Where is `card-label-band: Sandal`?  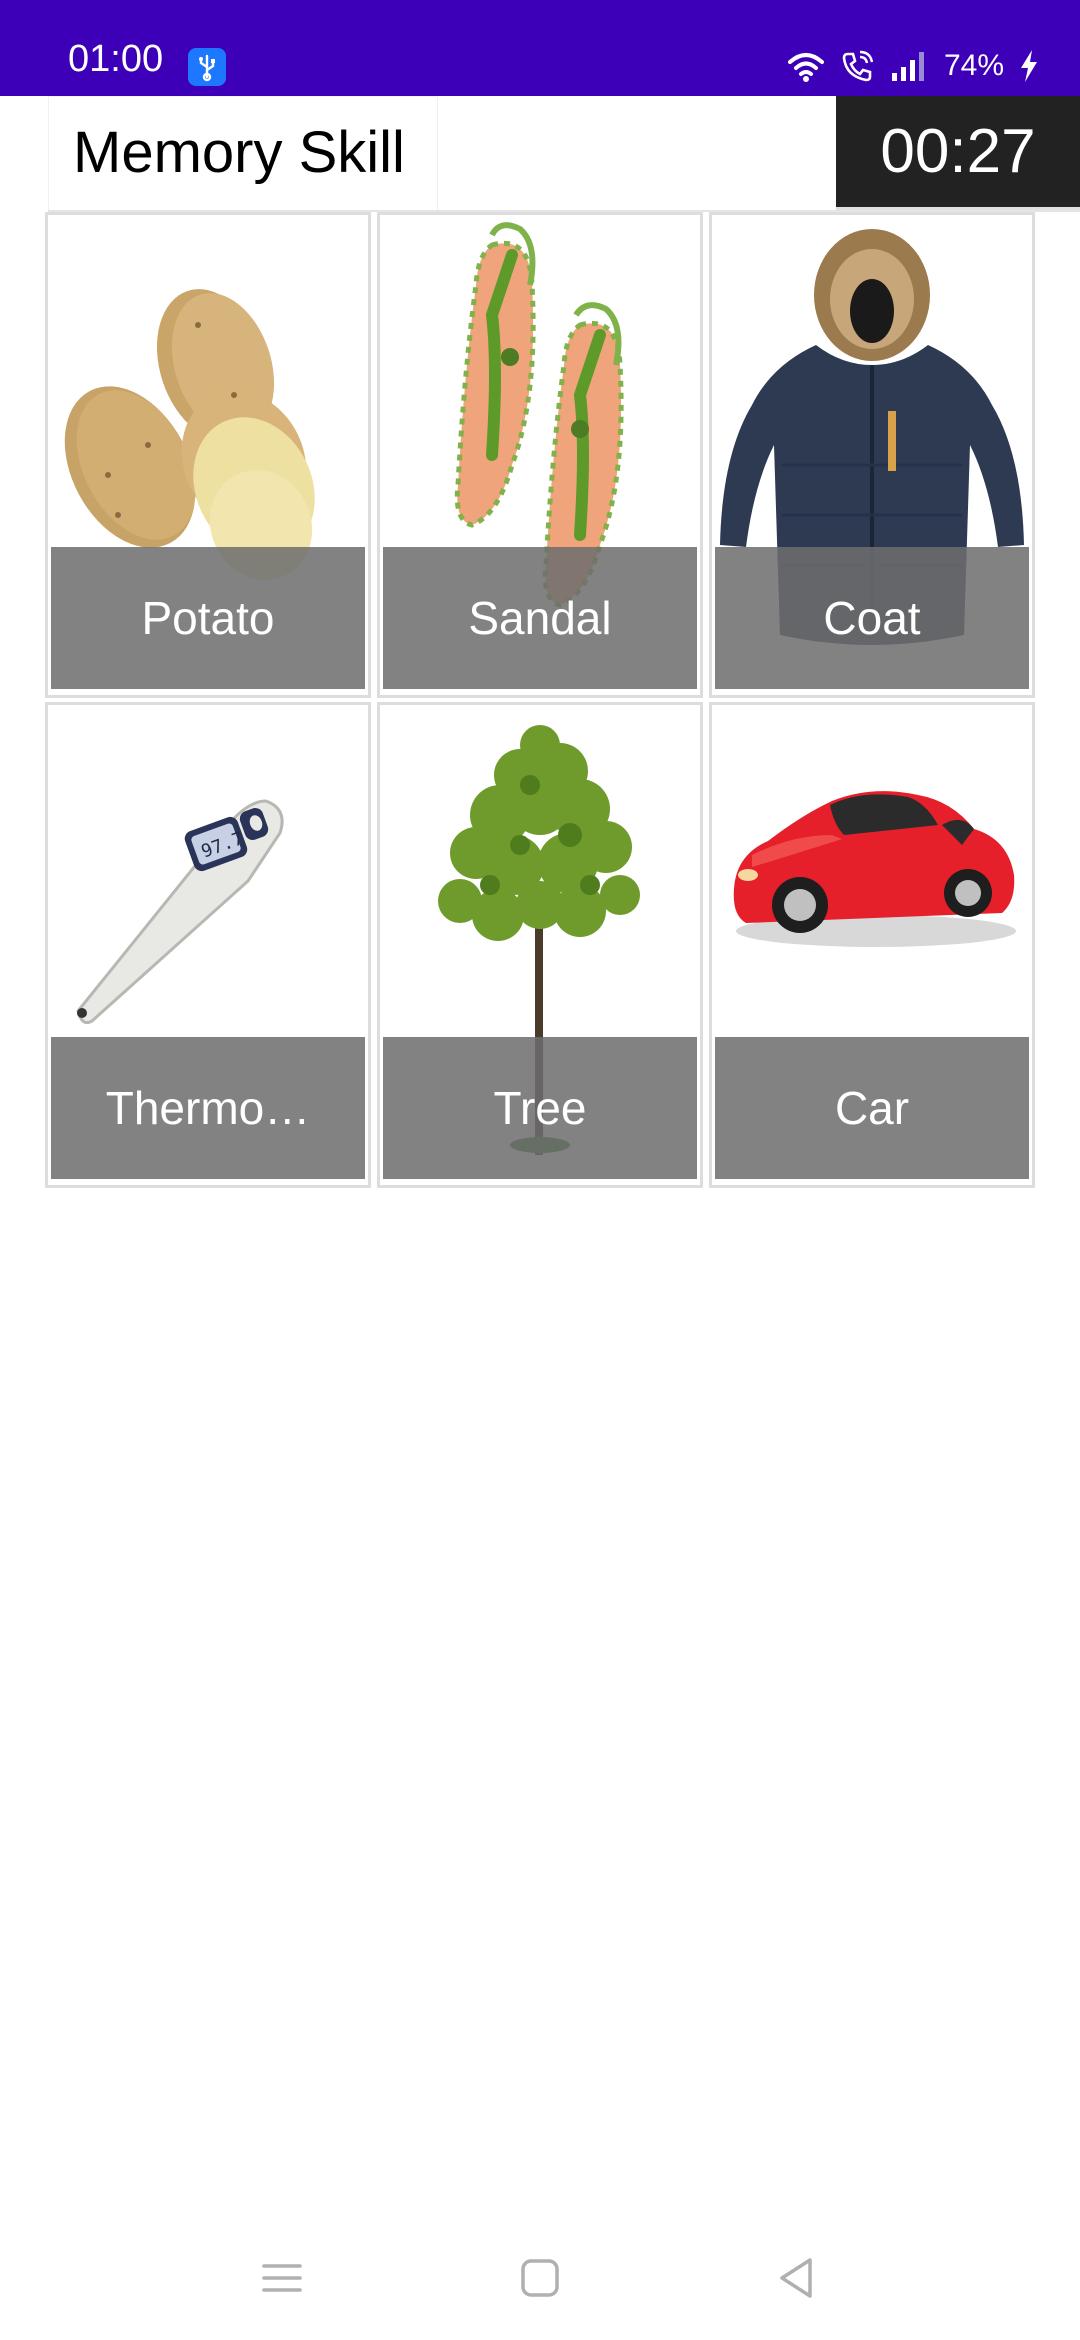 card-label-band: Sandal is located at coordinates (540, 618).